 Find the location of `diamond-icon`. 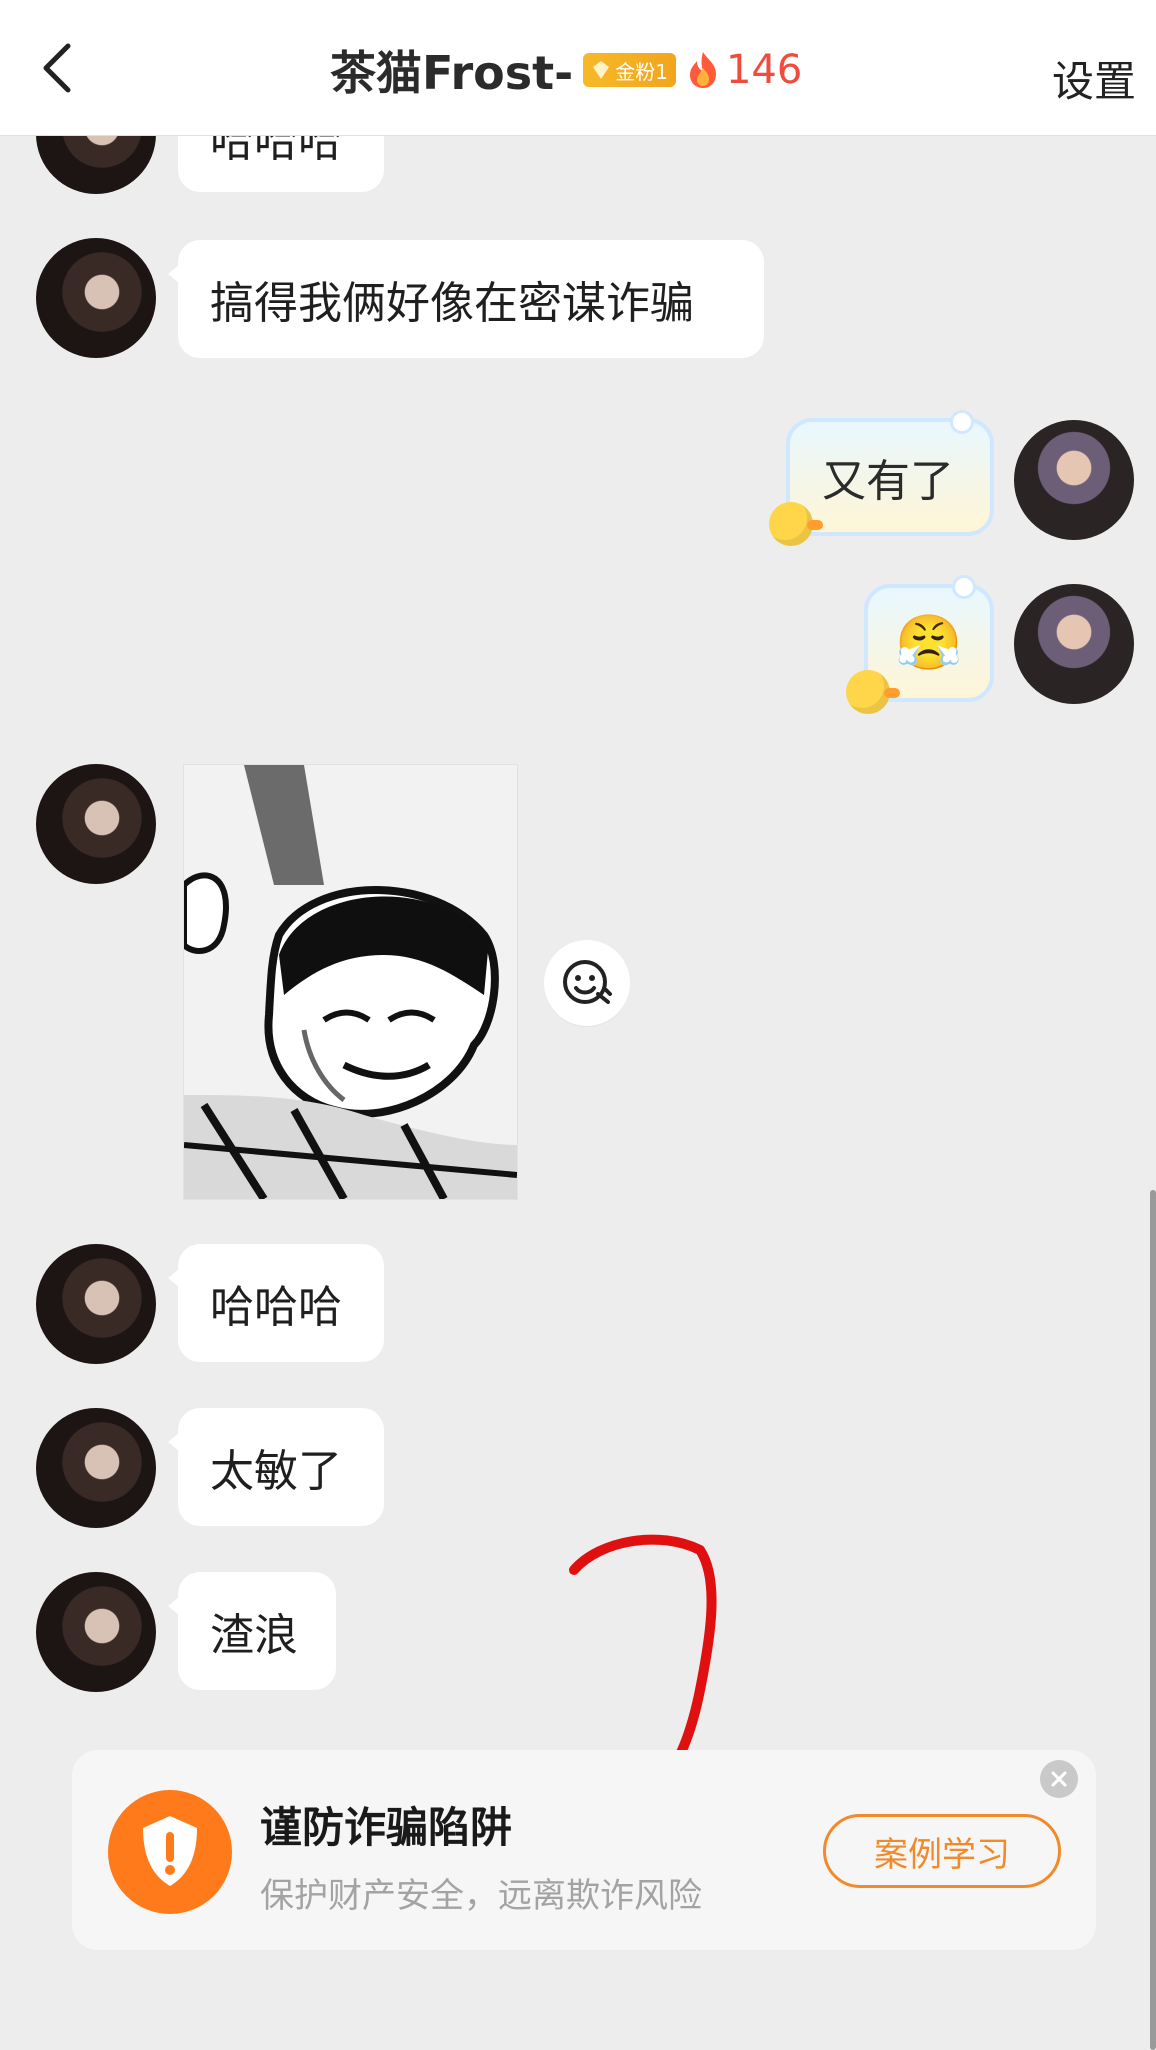

diamond-icon is located at coordinates (601, 70).